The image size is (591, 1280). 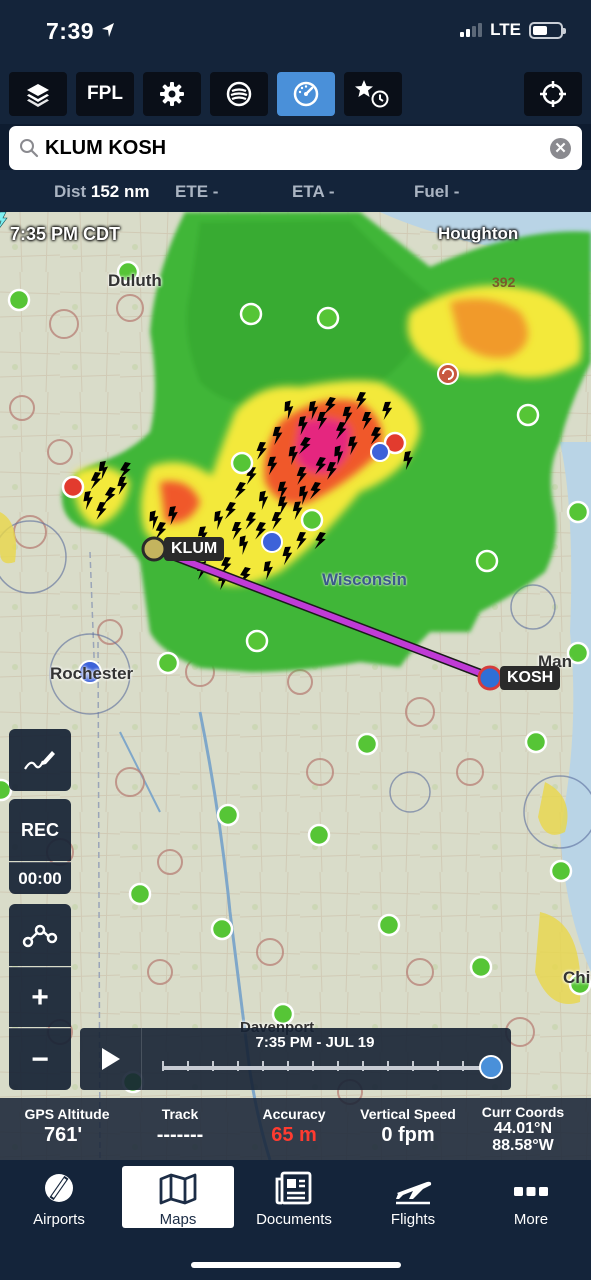 What do you see at coordinates (178, 1189) in the screenshot?
I see `map-icon` at bounding box center [178, 1189].